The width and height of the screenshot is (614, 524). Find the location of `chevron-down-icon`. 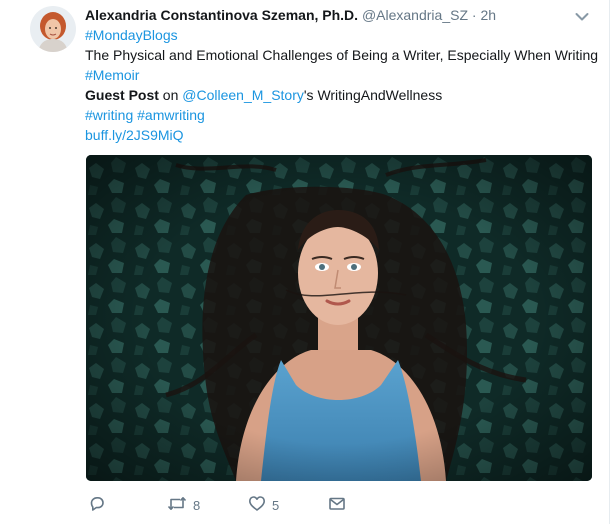

chevron-down-icon is located at coordinates (582, 15).